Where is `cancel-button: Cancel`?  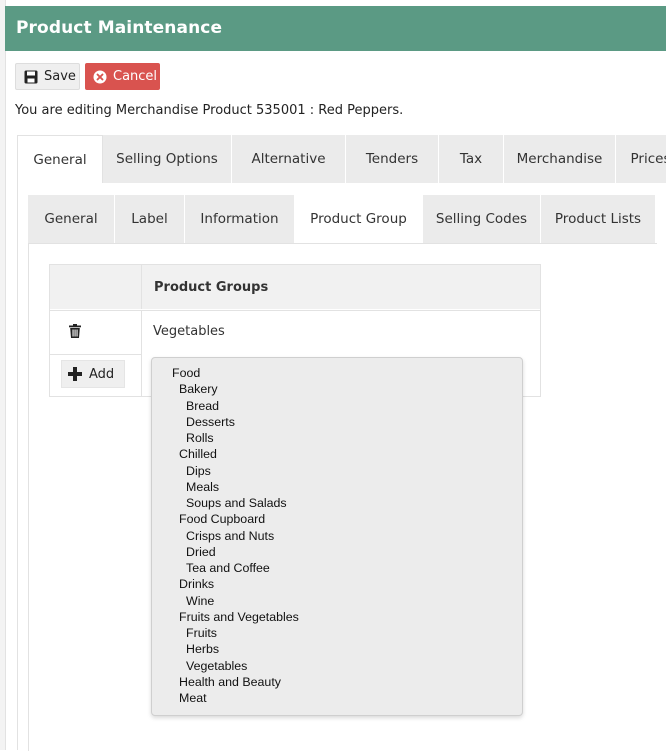
cancel-button: Cancel is located at coordinates (122, 76).